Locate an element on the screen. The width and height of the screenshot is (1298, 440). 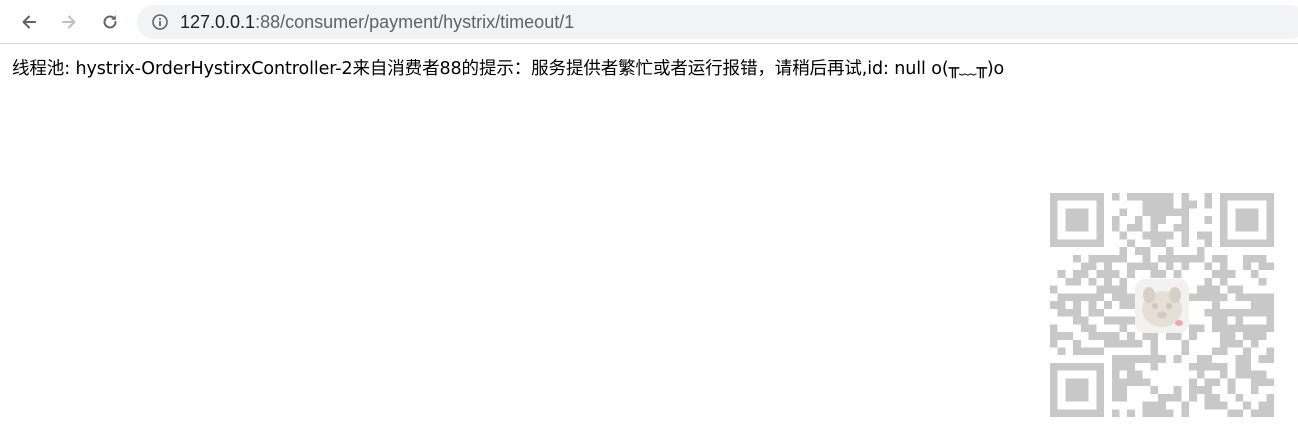
forward-button is located at coordinates (69, 22).